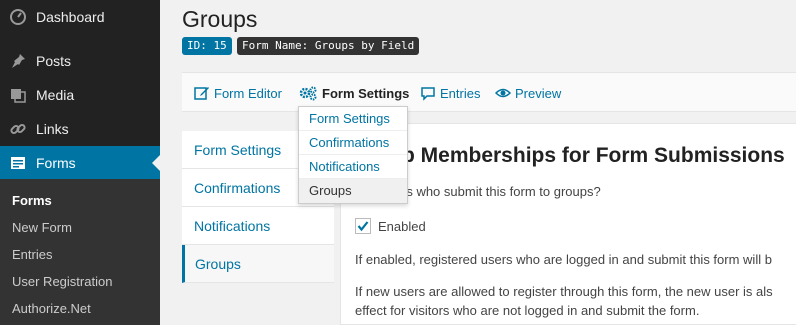  Describe the element at coordinates (207, 46) in the screenshot. I see `form-id-badge: ID: 15` at that location.